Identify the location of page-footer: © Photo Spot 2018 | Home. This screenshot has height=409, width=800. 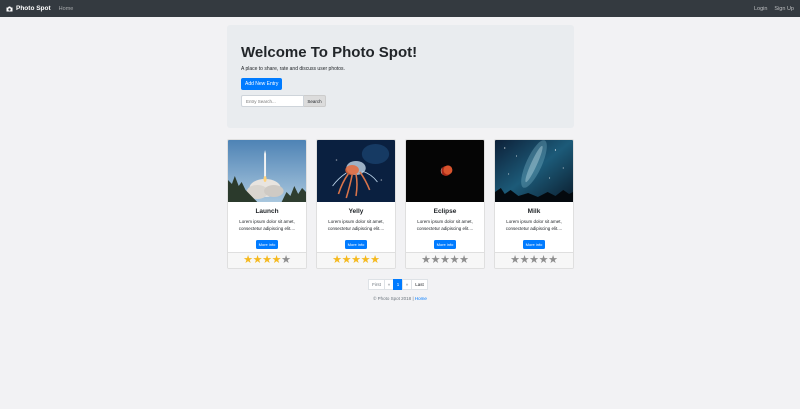
(400, 298).